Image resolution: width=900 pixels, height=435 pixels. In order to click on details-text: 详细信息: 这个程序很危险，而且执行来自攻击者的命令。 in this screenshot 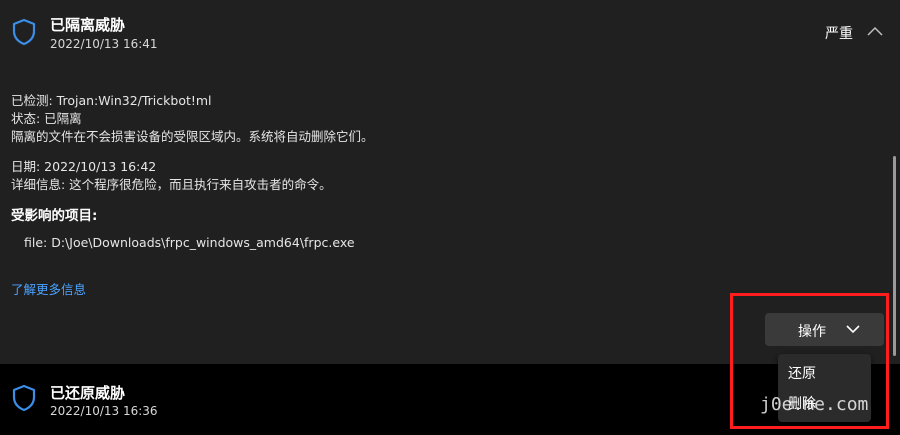, I will do `click(171, 184)`.